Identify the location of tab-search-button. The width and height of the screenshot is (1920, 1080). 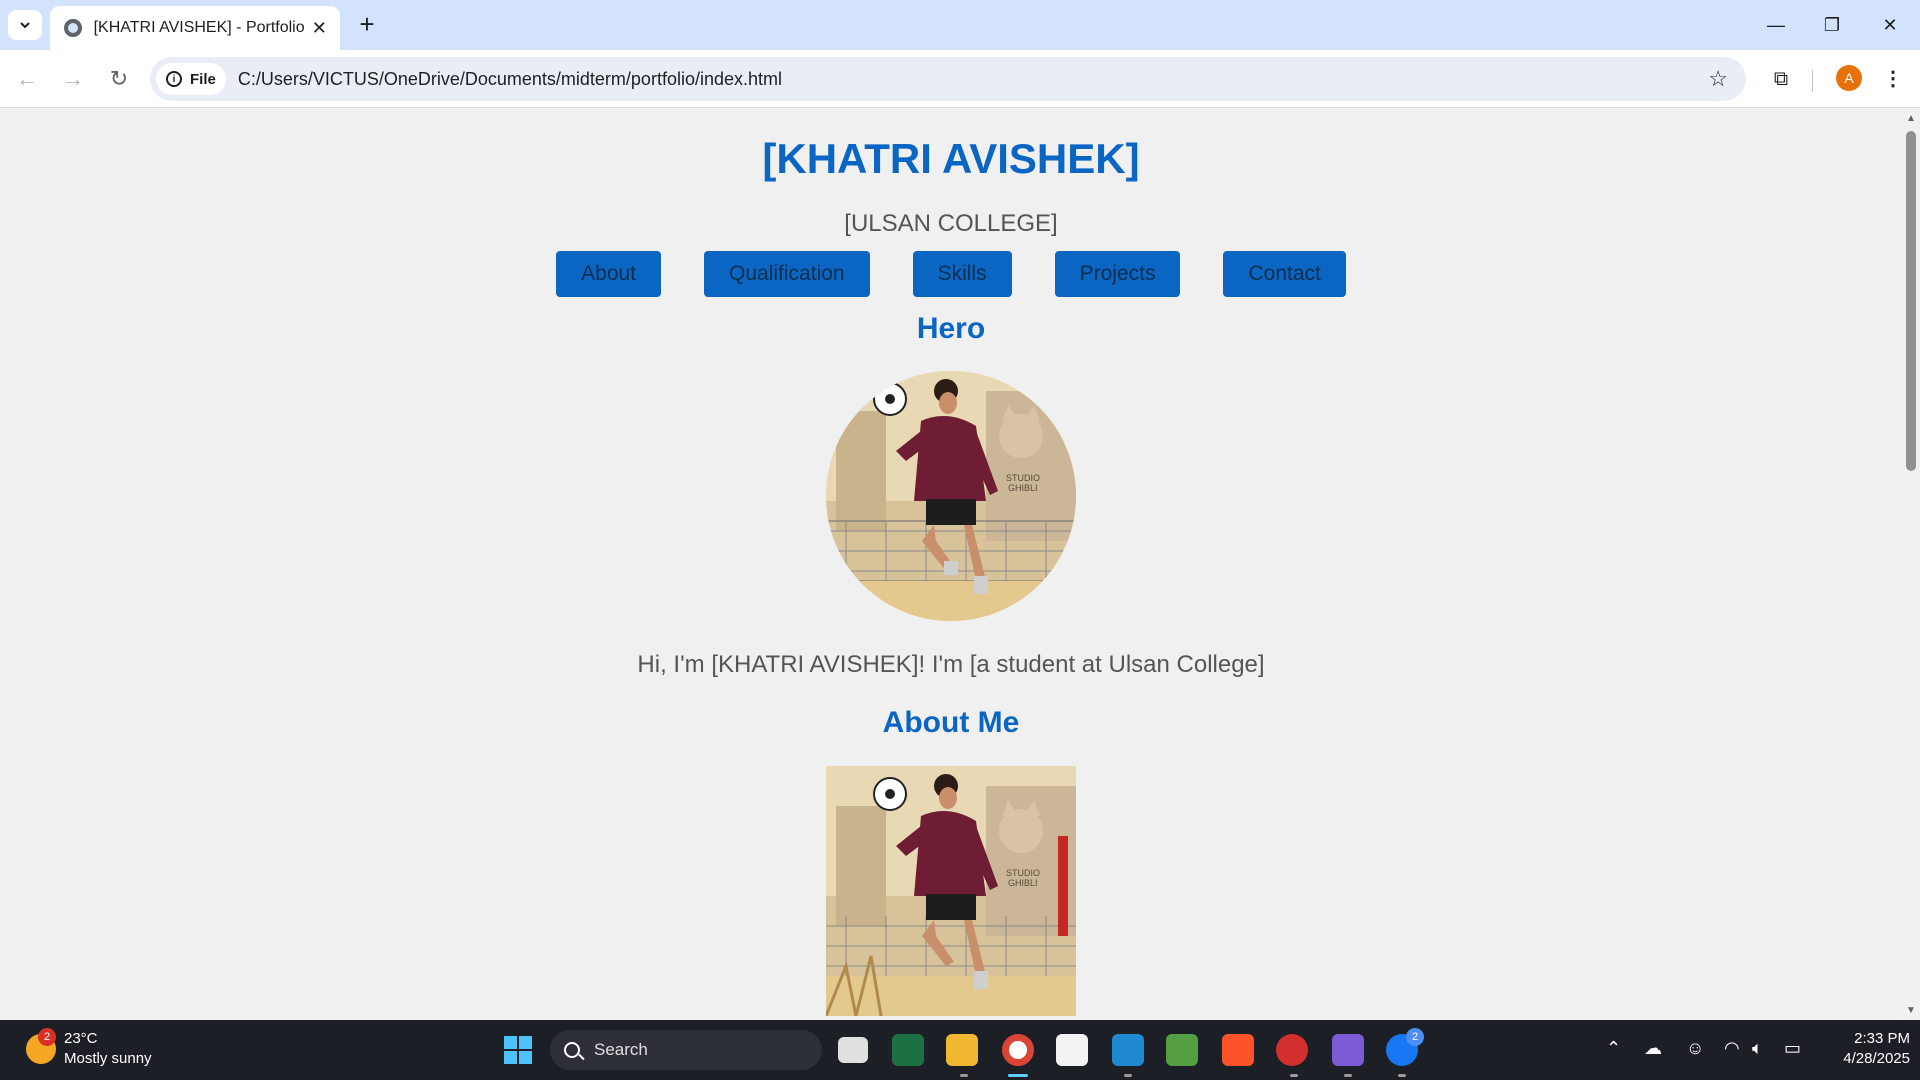
(25, 25).